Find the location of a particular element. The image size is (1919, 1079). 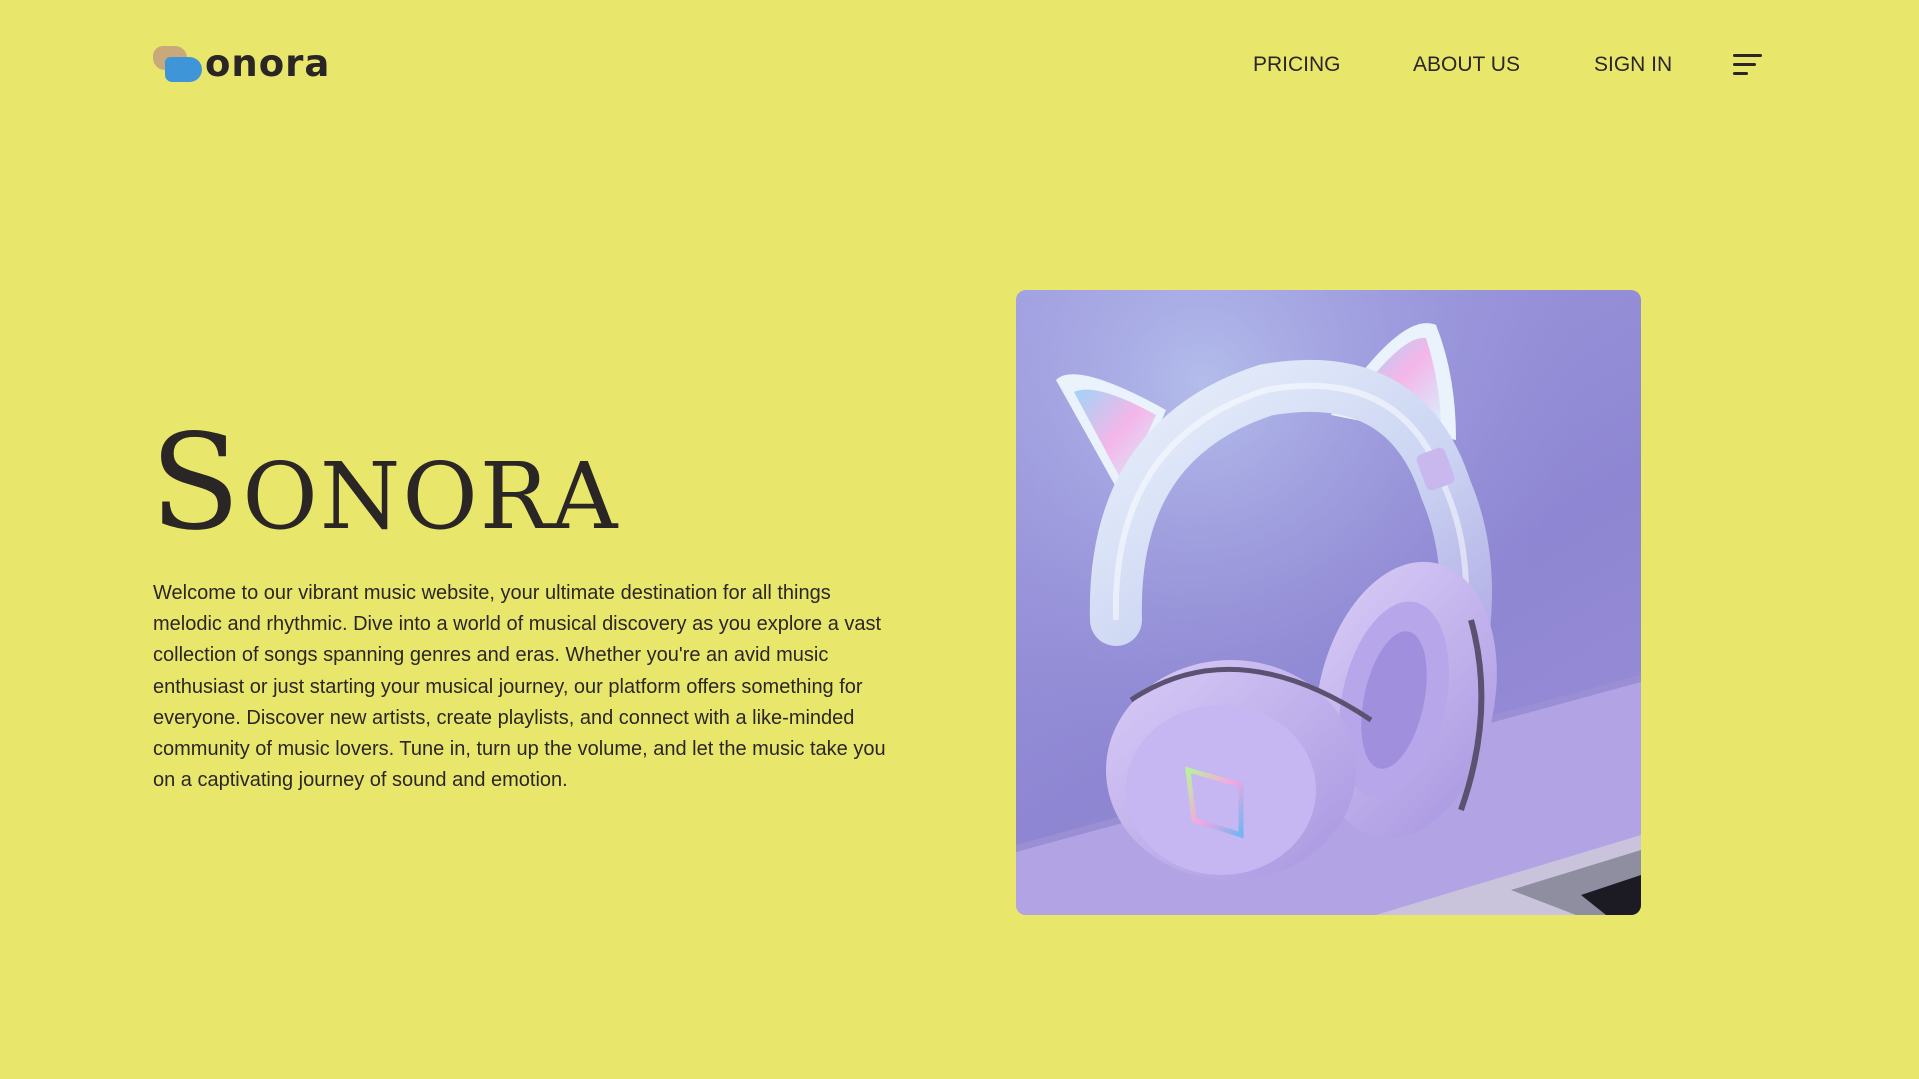

nav-link-about-us: ABOUT US is located at coordinates (1466, 65).